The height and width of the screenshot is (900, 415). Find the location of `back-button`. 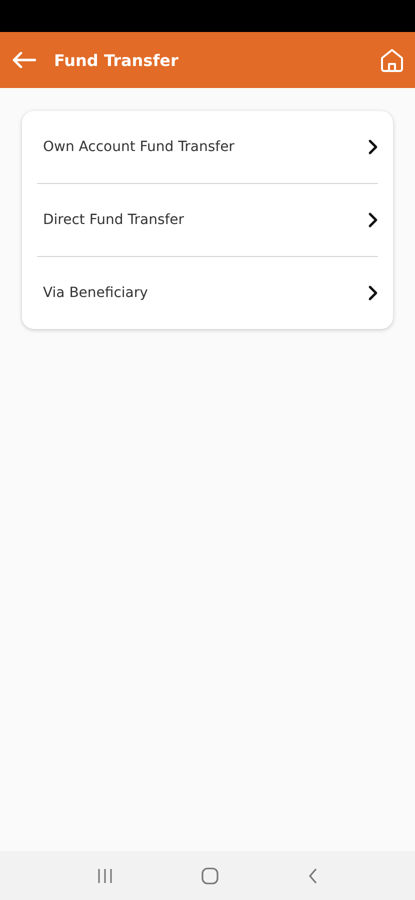

back-button is located at coordinates (24, 60).